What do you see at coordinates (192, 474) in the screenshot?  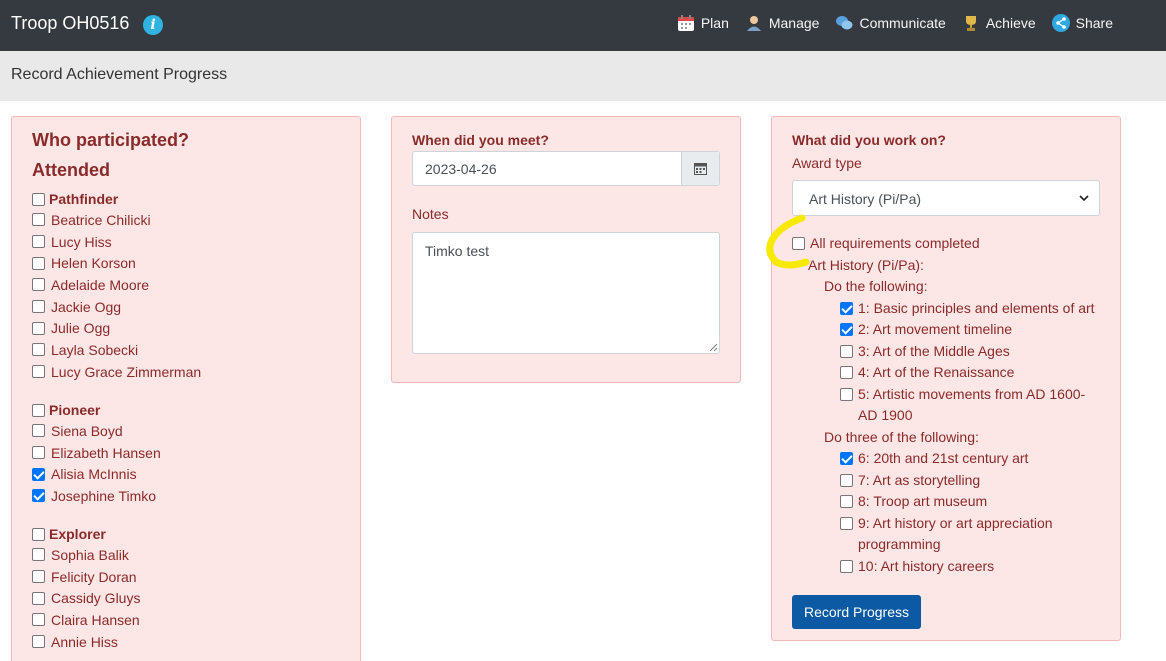 I see `member-row: Alisia McInnis` at bounding box center [192, 474].